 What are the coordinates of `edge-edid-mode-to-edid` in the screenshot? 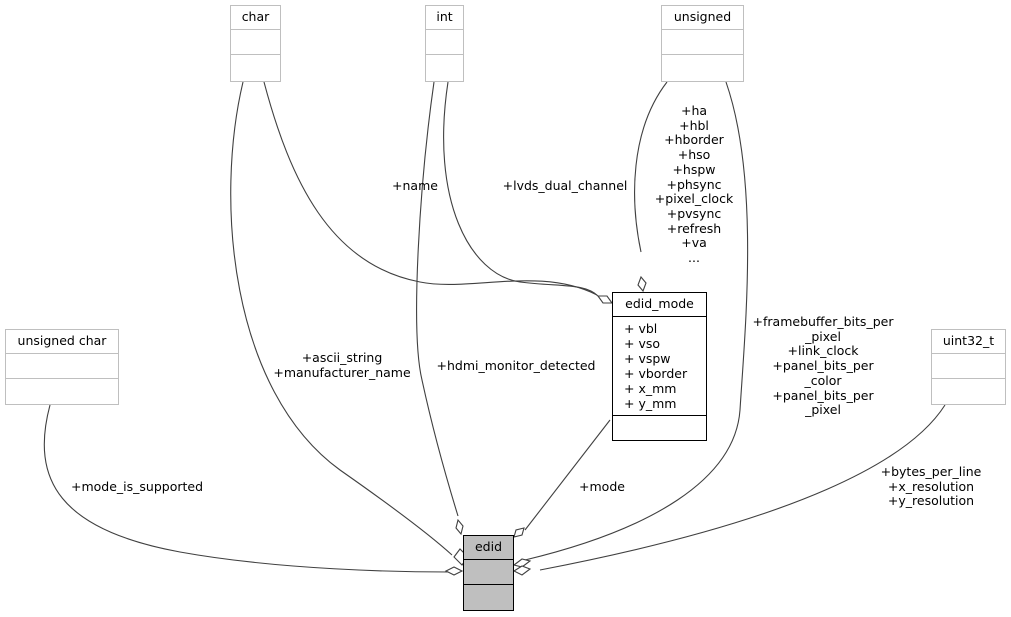 It's located at (567, 475).